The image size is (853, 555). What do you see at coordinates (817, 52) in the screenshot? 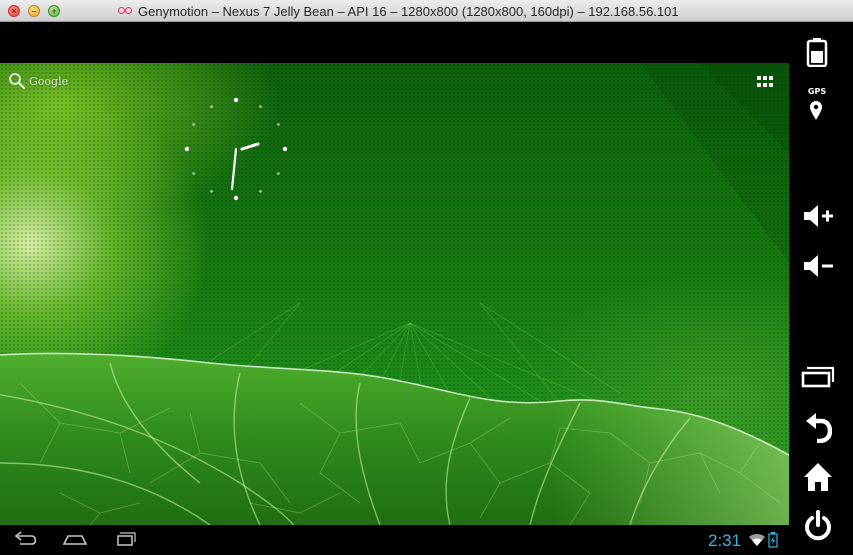
I see `battery-widget-icon` at bounding box center [817, 52].